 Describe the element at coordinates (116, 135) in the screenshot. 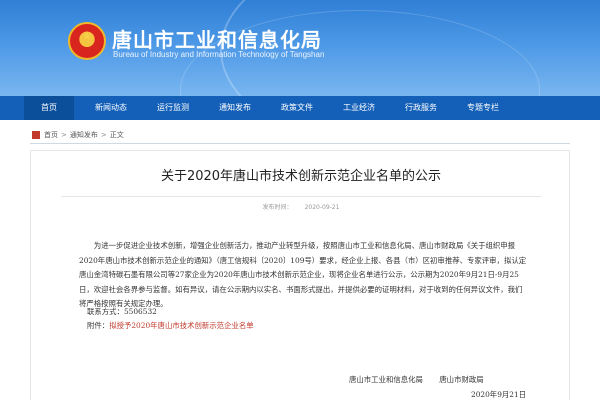

I see `breadcrumb-current: 正文` at that location.